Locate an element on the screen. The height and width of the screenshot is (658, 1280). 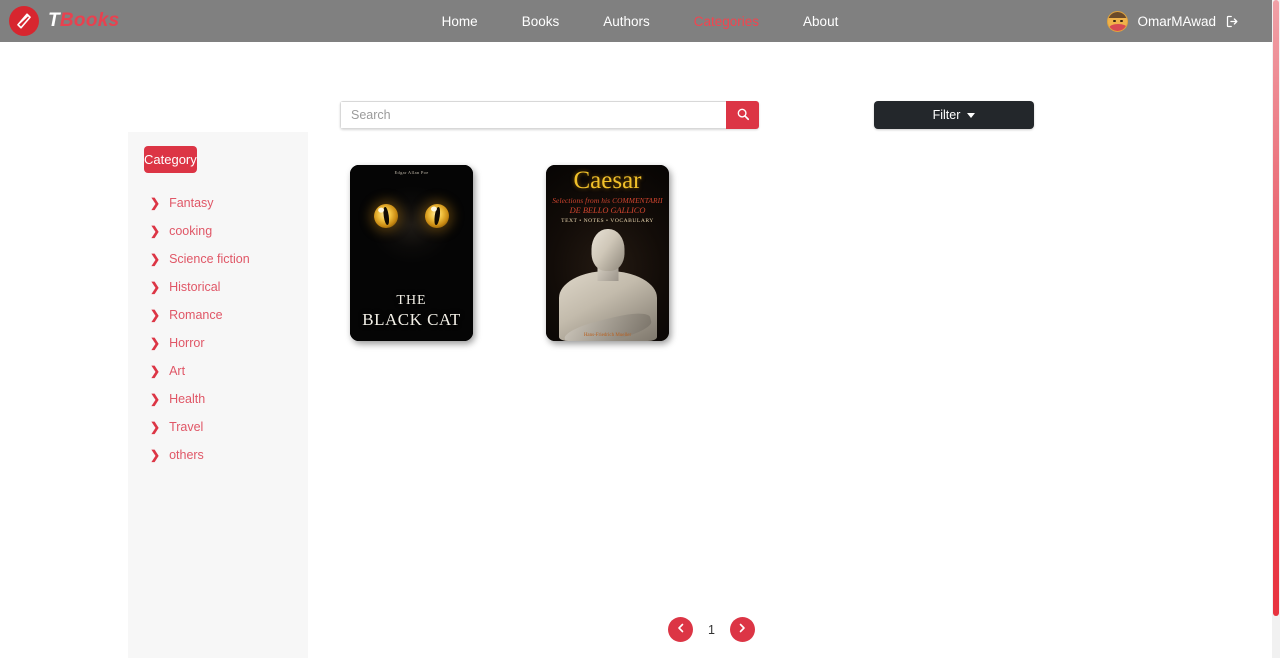
search-icon is located at coordinates (743, 115).